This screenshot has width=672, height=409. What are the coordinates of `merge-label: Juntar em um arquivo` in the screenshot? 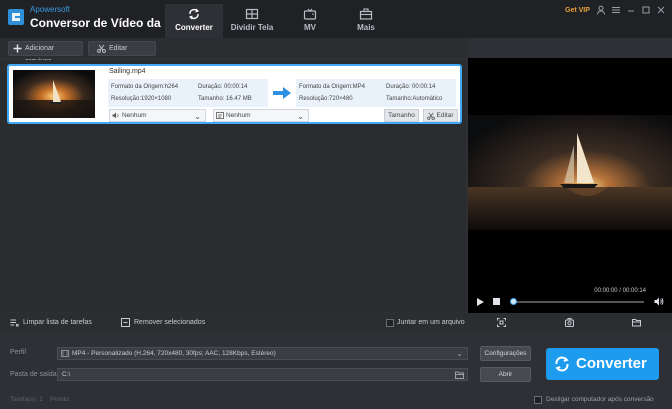 It's located at (431, 322).